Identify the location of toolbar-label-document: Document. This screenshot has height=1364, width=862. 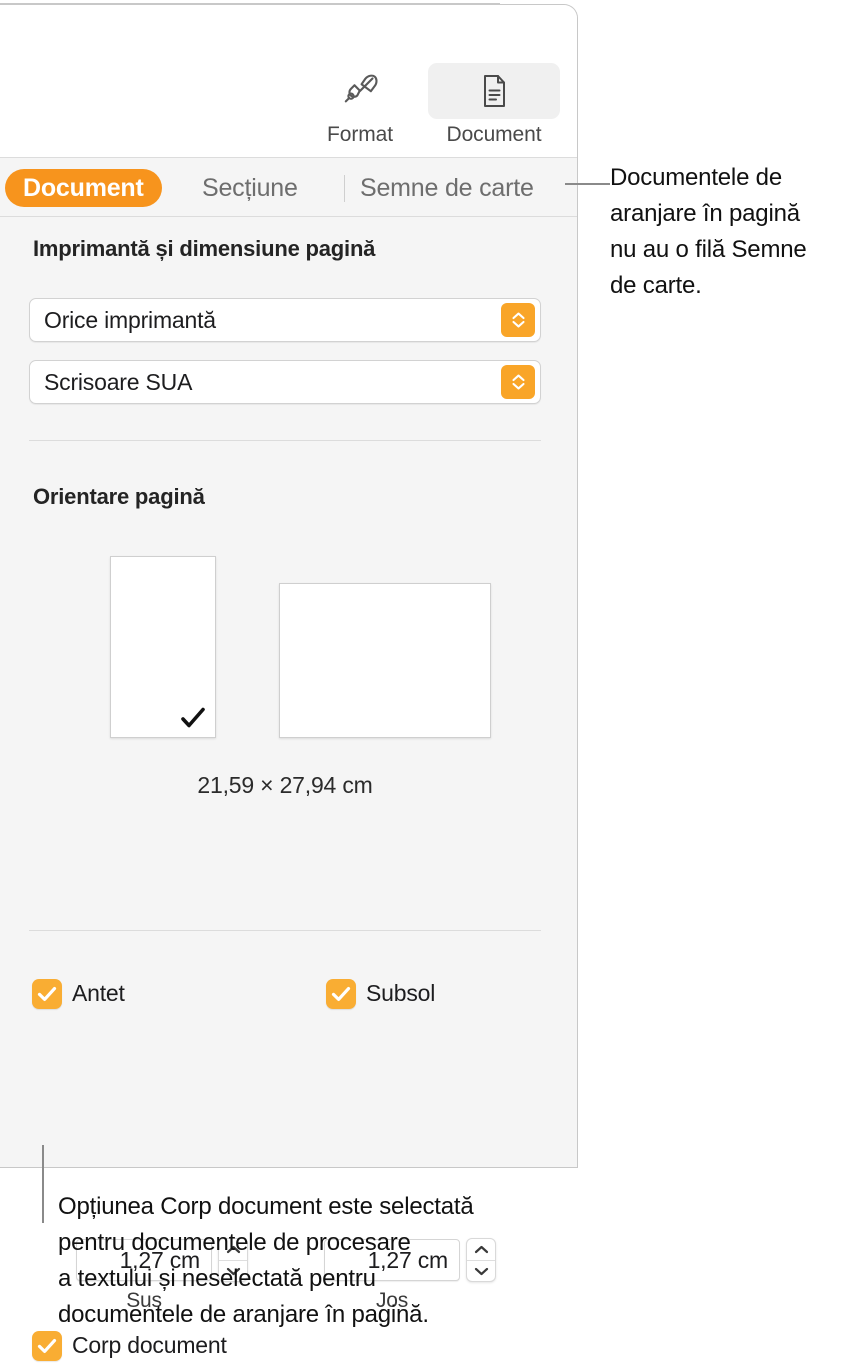
(494, 134).